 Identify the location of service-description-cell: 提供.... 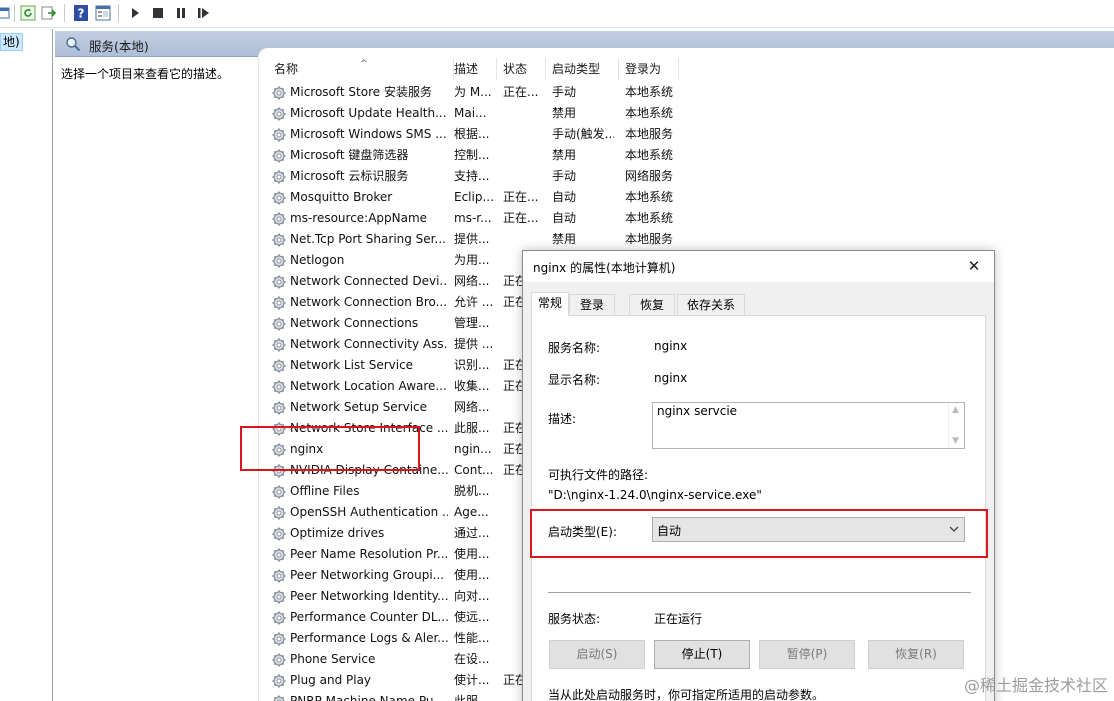
(472, 239).